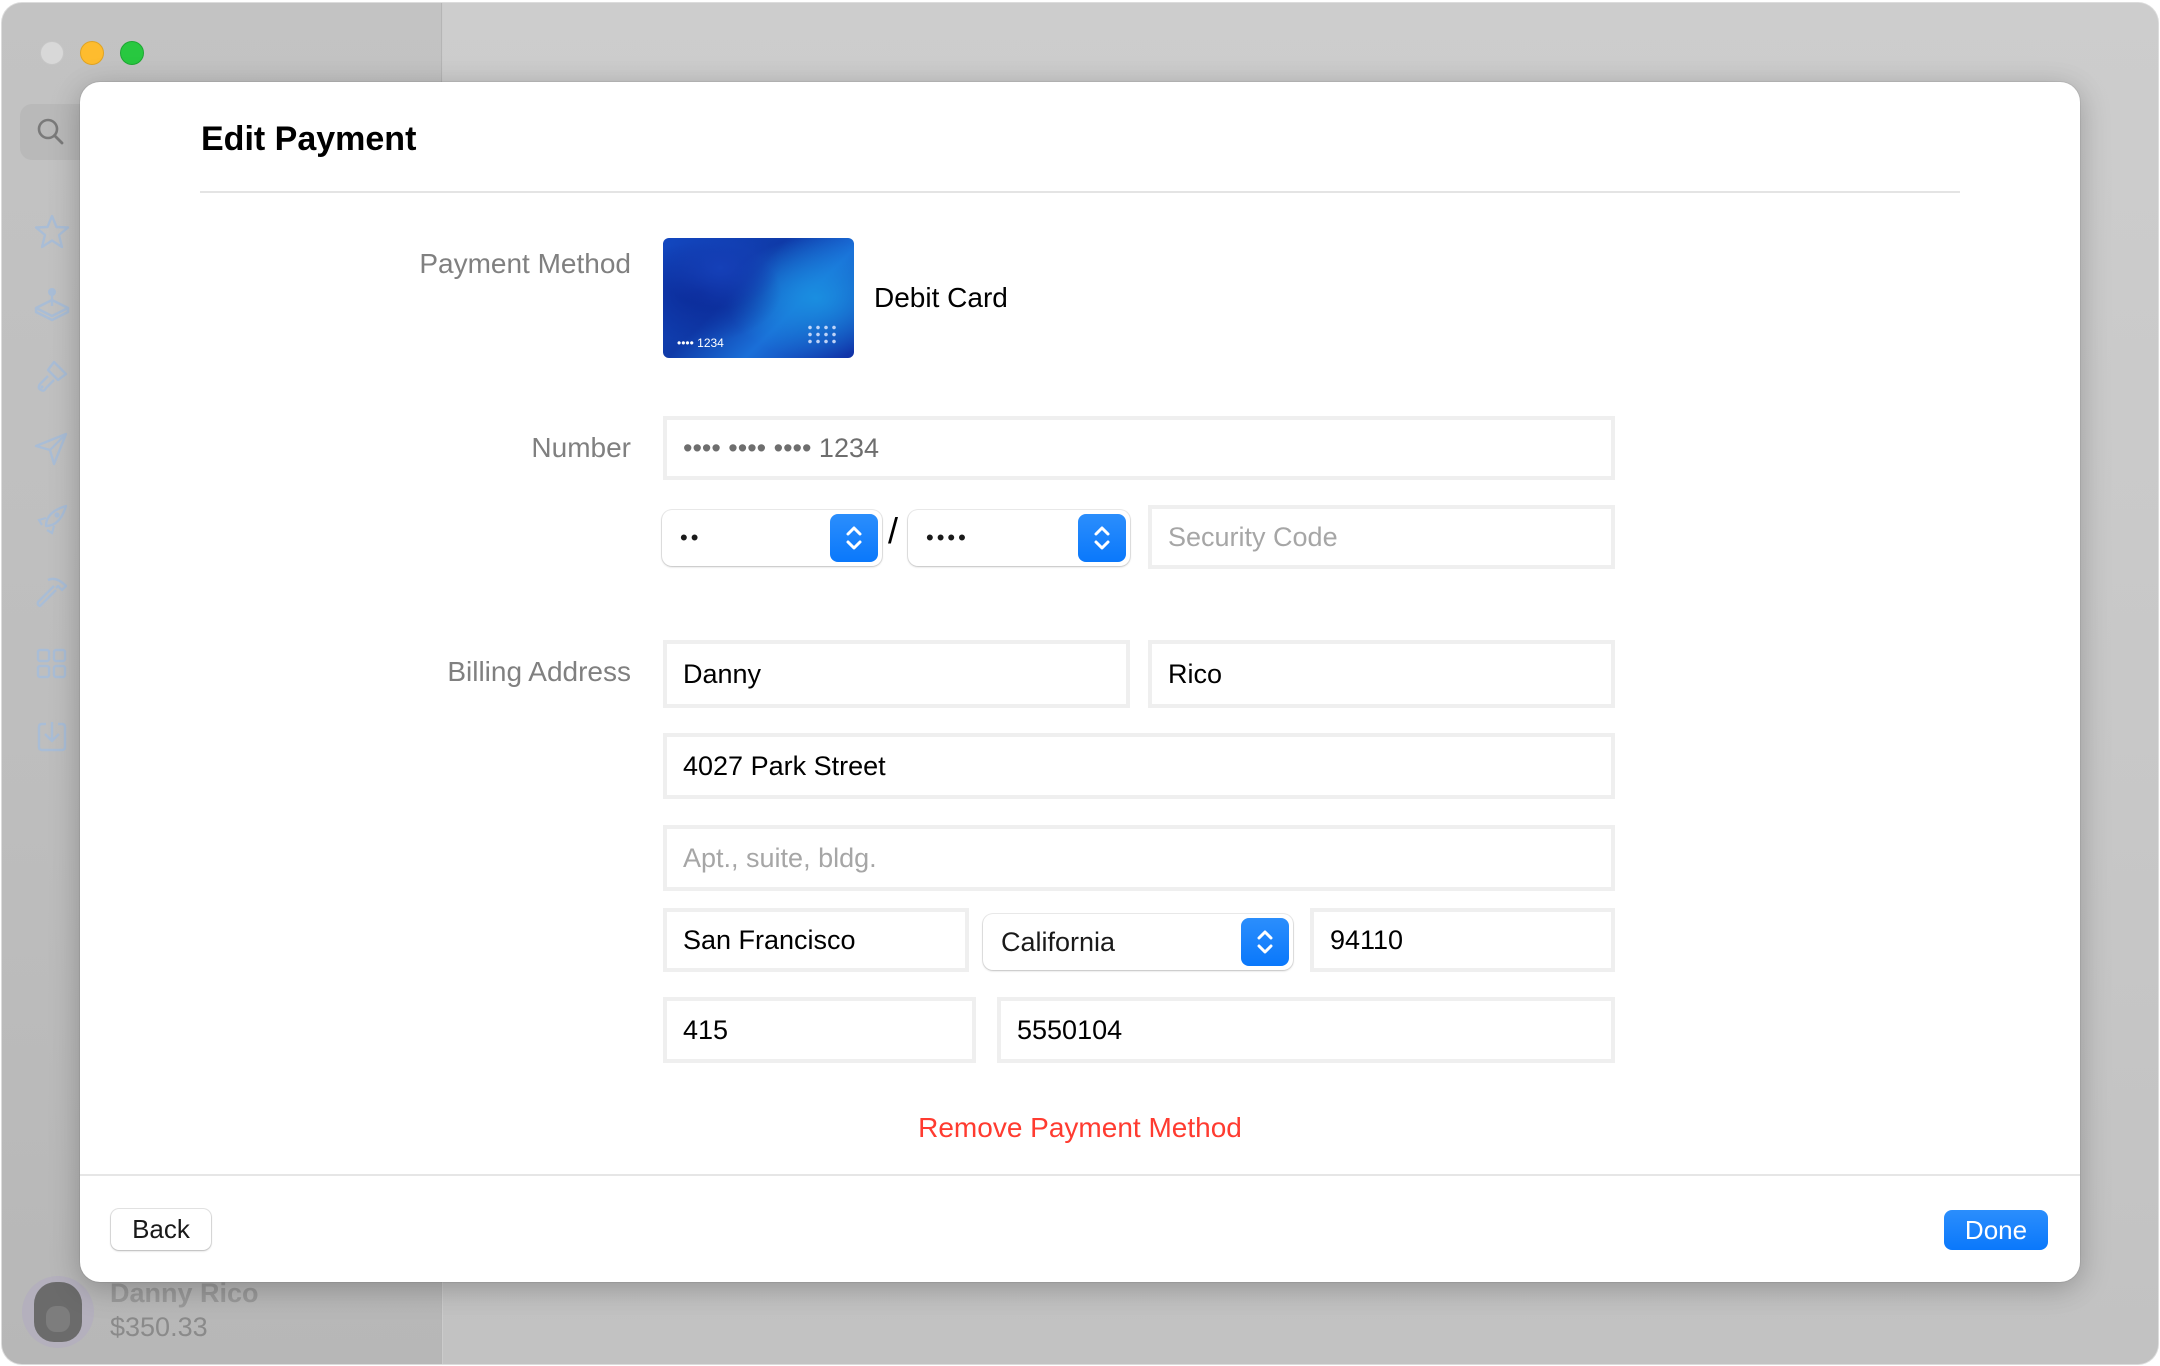 The image size is (2160, 1366). I want to click on rocket-icon, so click(52, 519).